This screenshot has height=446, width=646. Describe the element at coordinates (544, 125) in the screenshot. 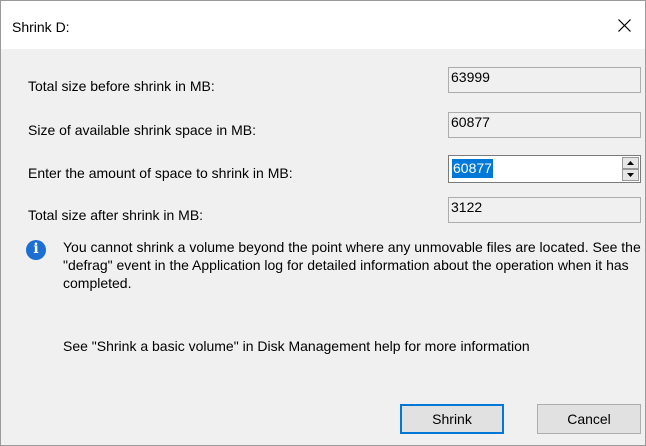

I see `available-space-field: 60877` at that location.